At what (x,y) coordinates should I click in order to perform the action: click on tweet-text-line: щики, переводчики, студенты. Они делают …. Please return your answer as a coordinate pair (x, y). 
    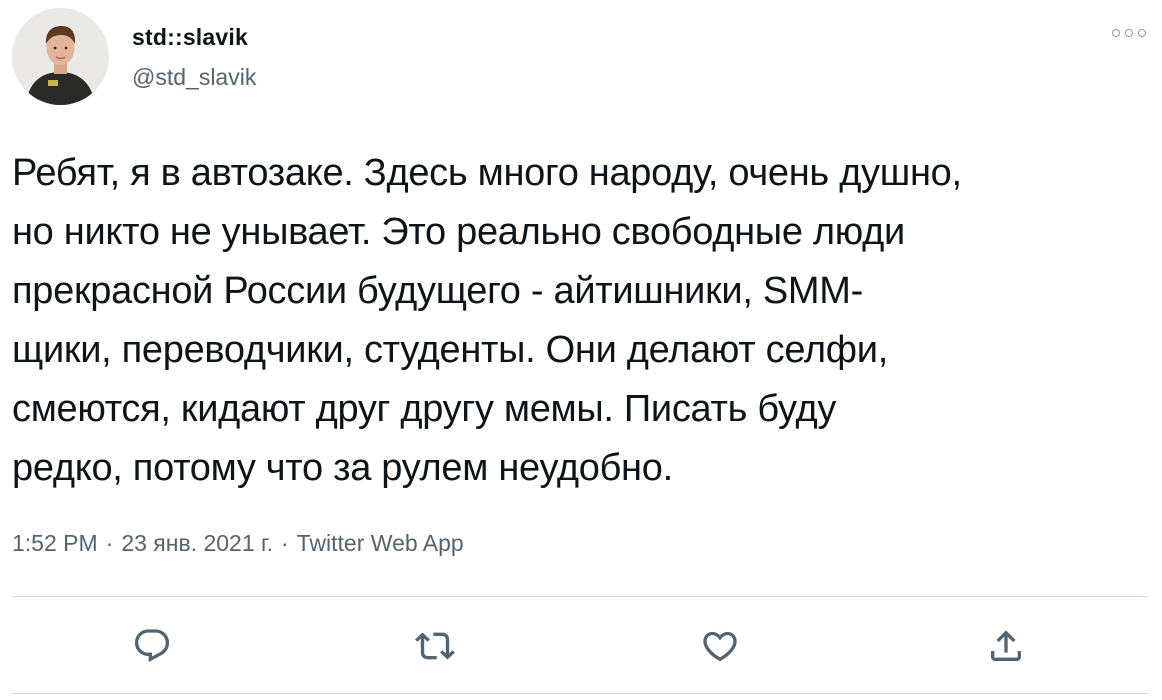
    Looking at the image, I should click on (450, 350).